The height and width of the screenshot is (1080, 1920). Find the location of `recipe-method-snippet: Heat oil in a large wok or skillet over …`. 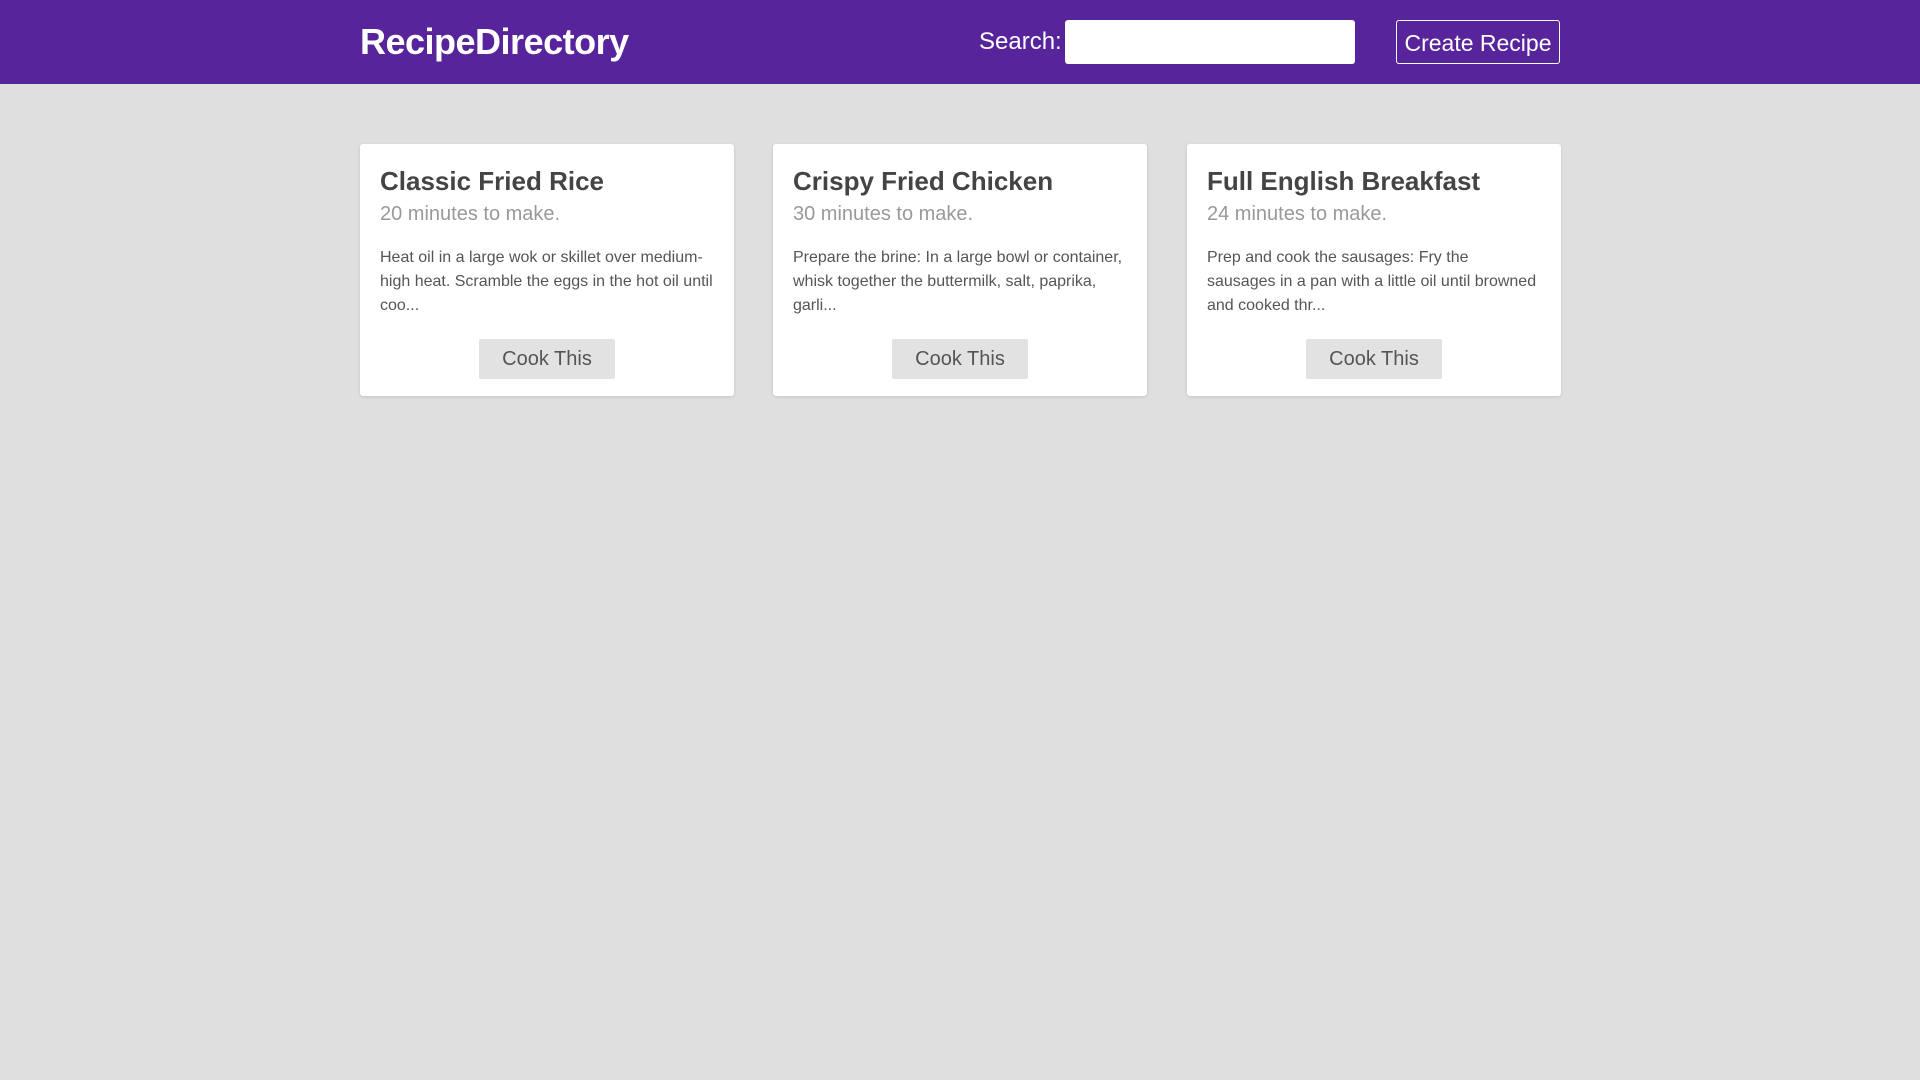

recipe-method-snippet: Heat oil in a large wok or skillet over … is located at coordinates (546, 281).